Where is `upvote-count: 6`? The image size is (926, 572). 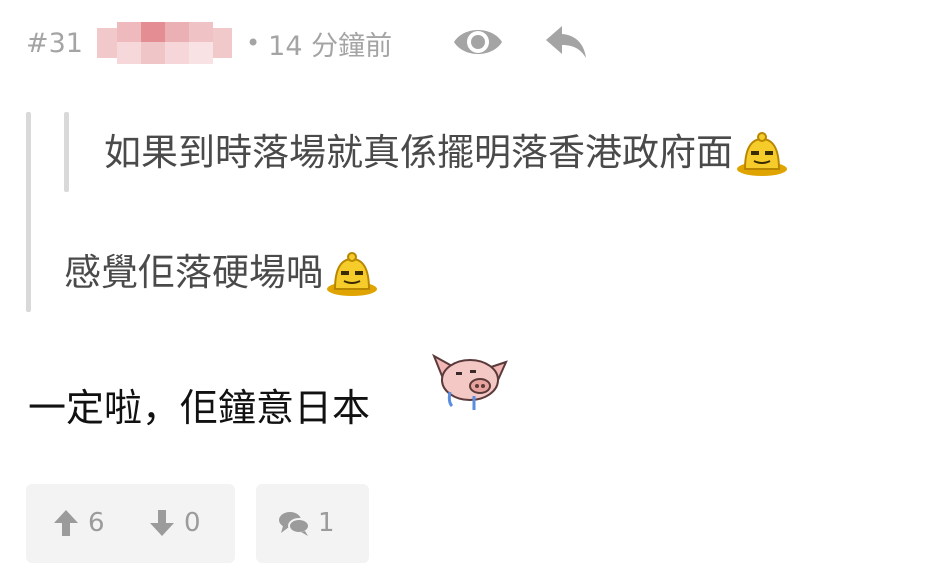 upvote-count: 6 is located at coordinates (96, 523).